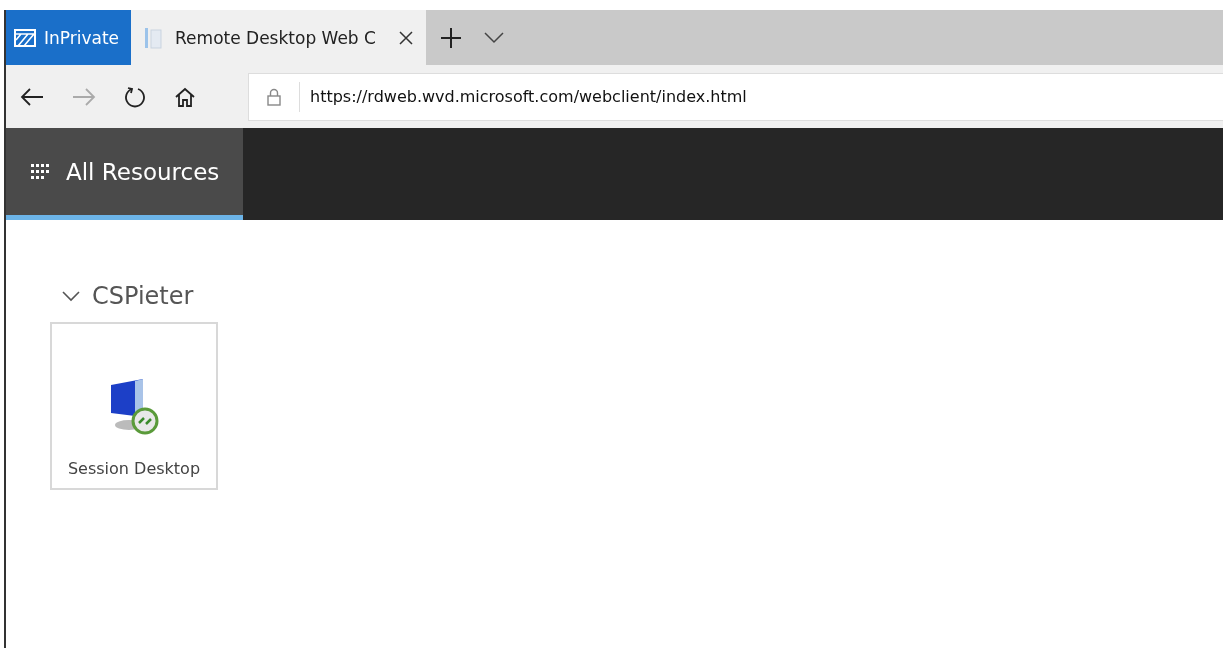 The image size is (1223, 648). Describe the element at coordinates (451, 37) in the screenshot. I see `new-tab-button` at that location.